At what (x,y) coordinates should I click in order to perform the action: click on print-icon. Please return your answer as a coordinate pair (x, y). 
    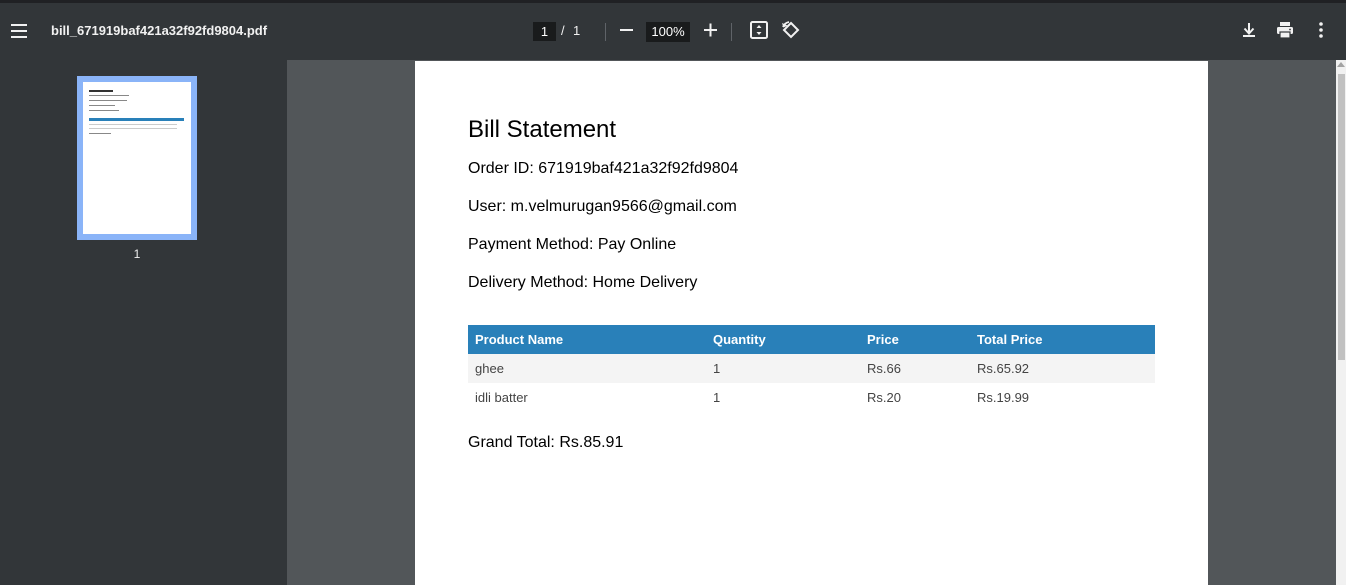
    Looking at the image, I should click on (1285, 30).